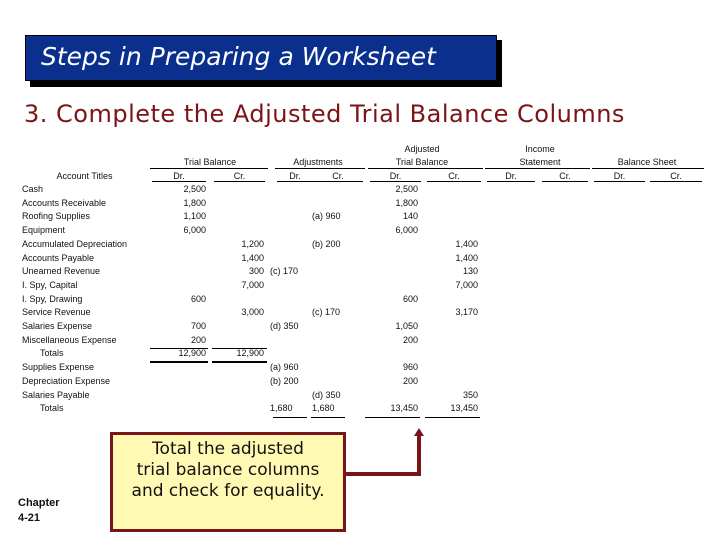 This screenshot has width=720, height=540. Describe the element at coordinates (56, 394) in the screenshot. I see `account-title: Salaries Payable` at that location.